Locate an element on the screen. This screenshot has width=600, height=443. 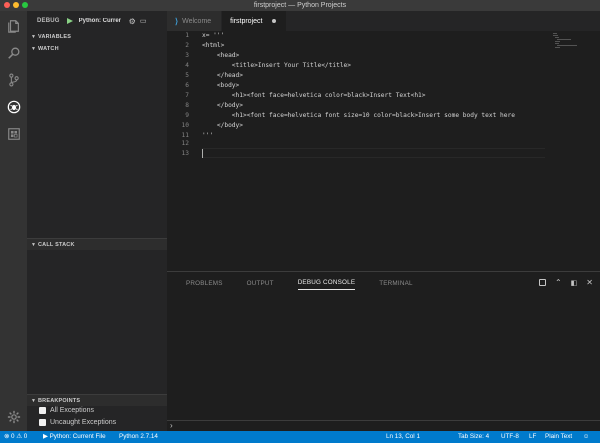
variables-label: VARIABLES is located at coordinates (55, 36).